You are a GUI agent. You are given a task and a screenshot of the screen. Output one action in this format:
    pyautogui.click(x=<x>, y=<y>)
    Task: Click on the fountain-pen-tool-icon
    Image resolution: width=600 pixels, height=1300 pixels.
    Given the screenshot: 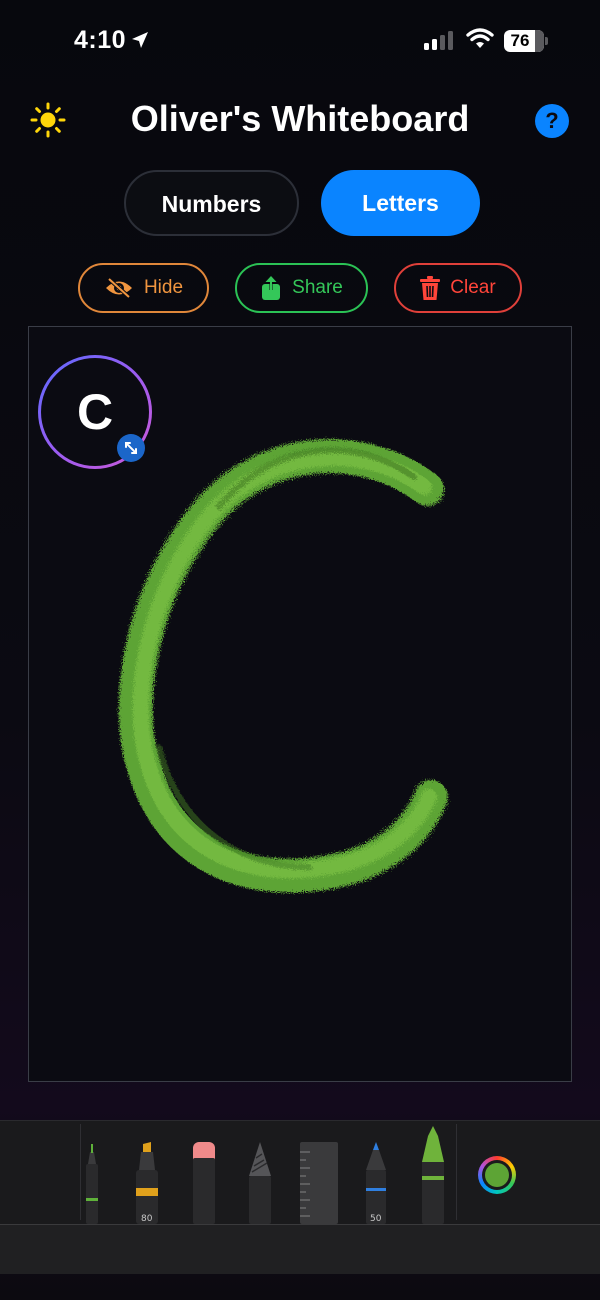 What is the action you would take?
    pyautogui.click(x=376, y=1183)
    